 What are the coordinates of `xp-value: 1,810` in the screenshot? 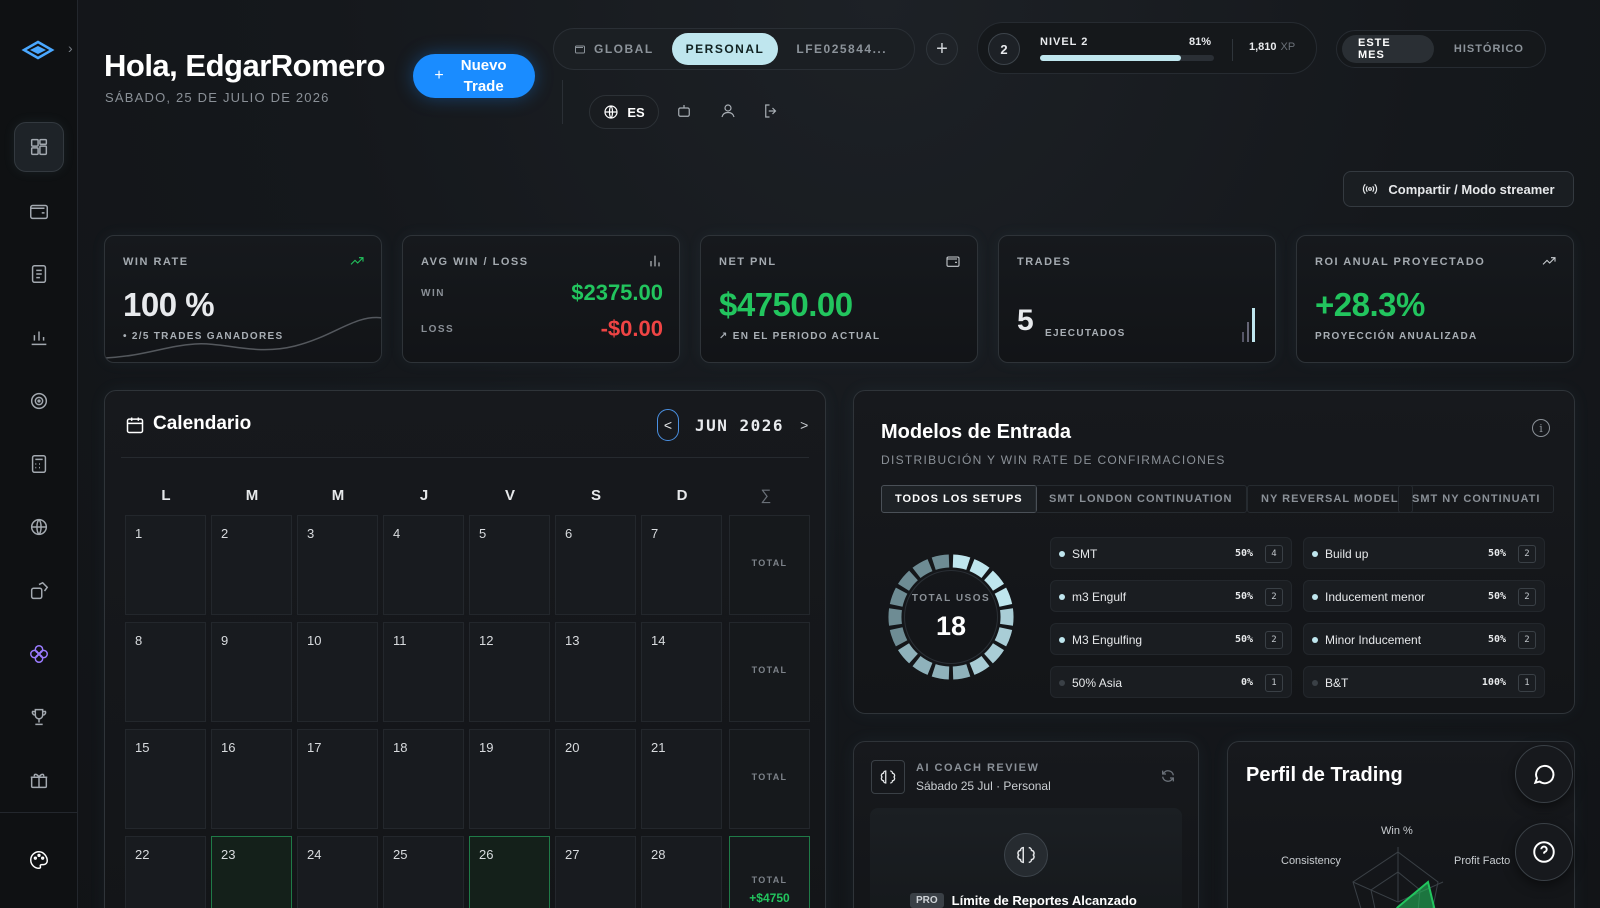 It's located at (1263, 47).